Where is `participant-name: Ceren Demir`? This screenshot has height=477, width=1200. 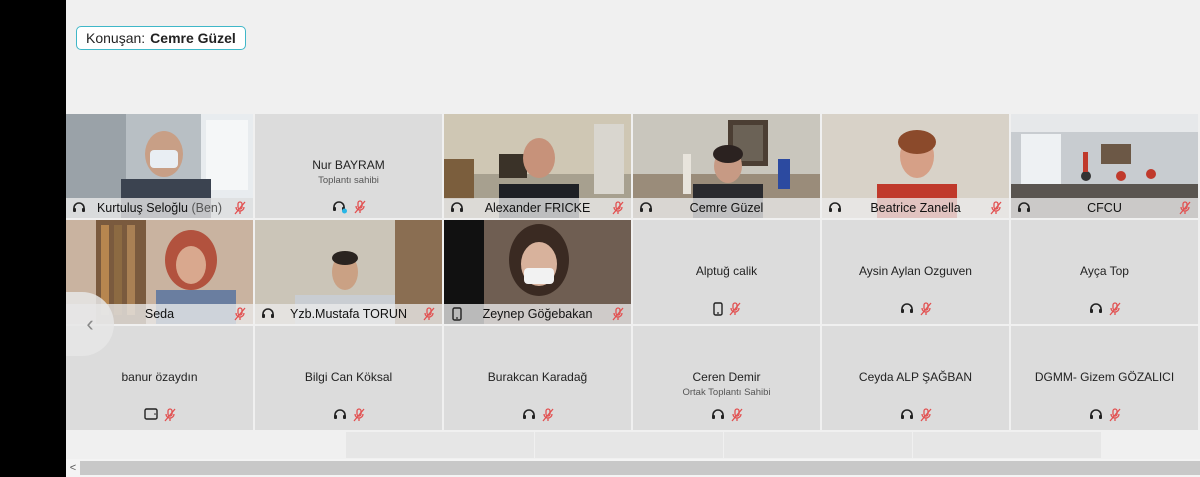
participant-name: Ceren Demir is located at coordinates (726, 377).